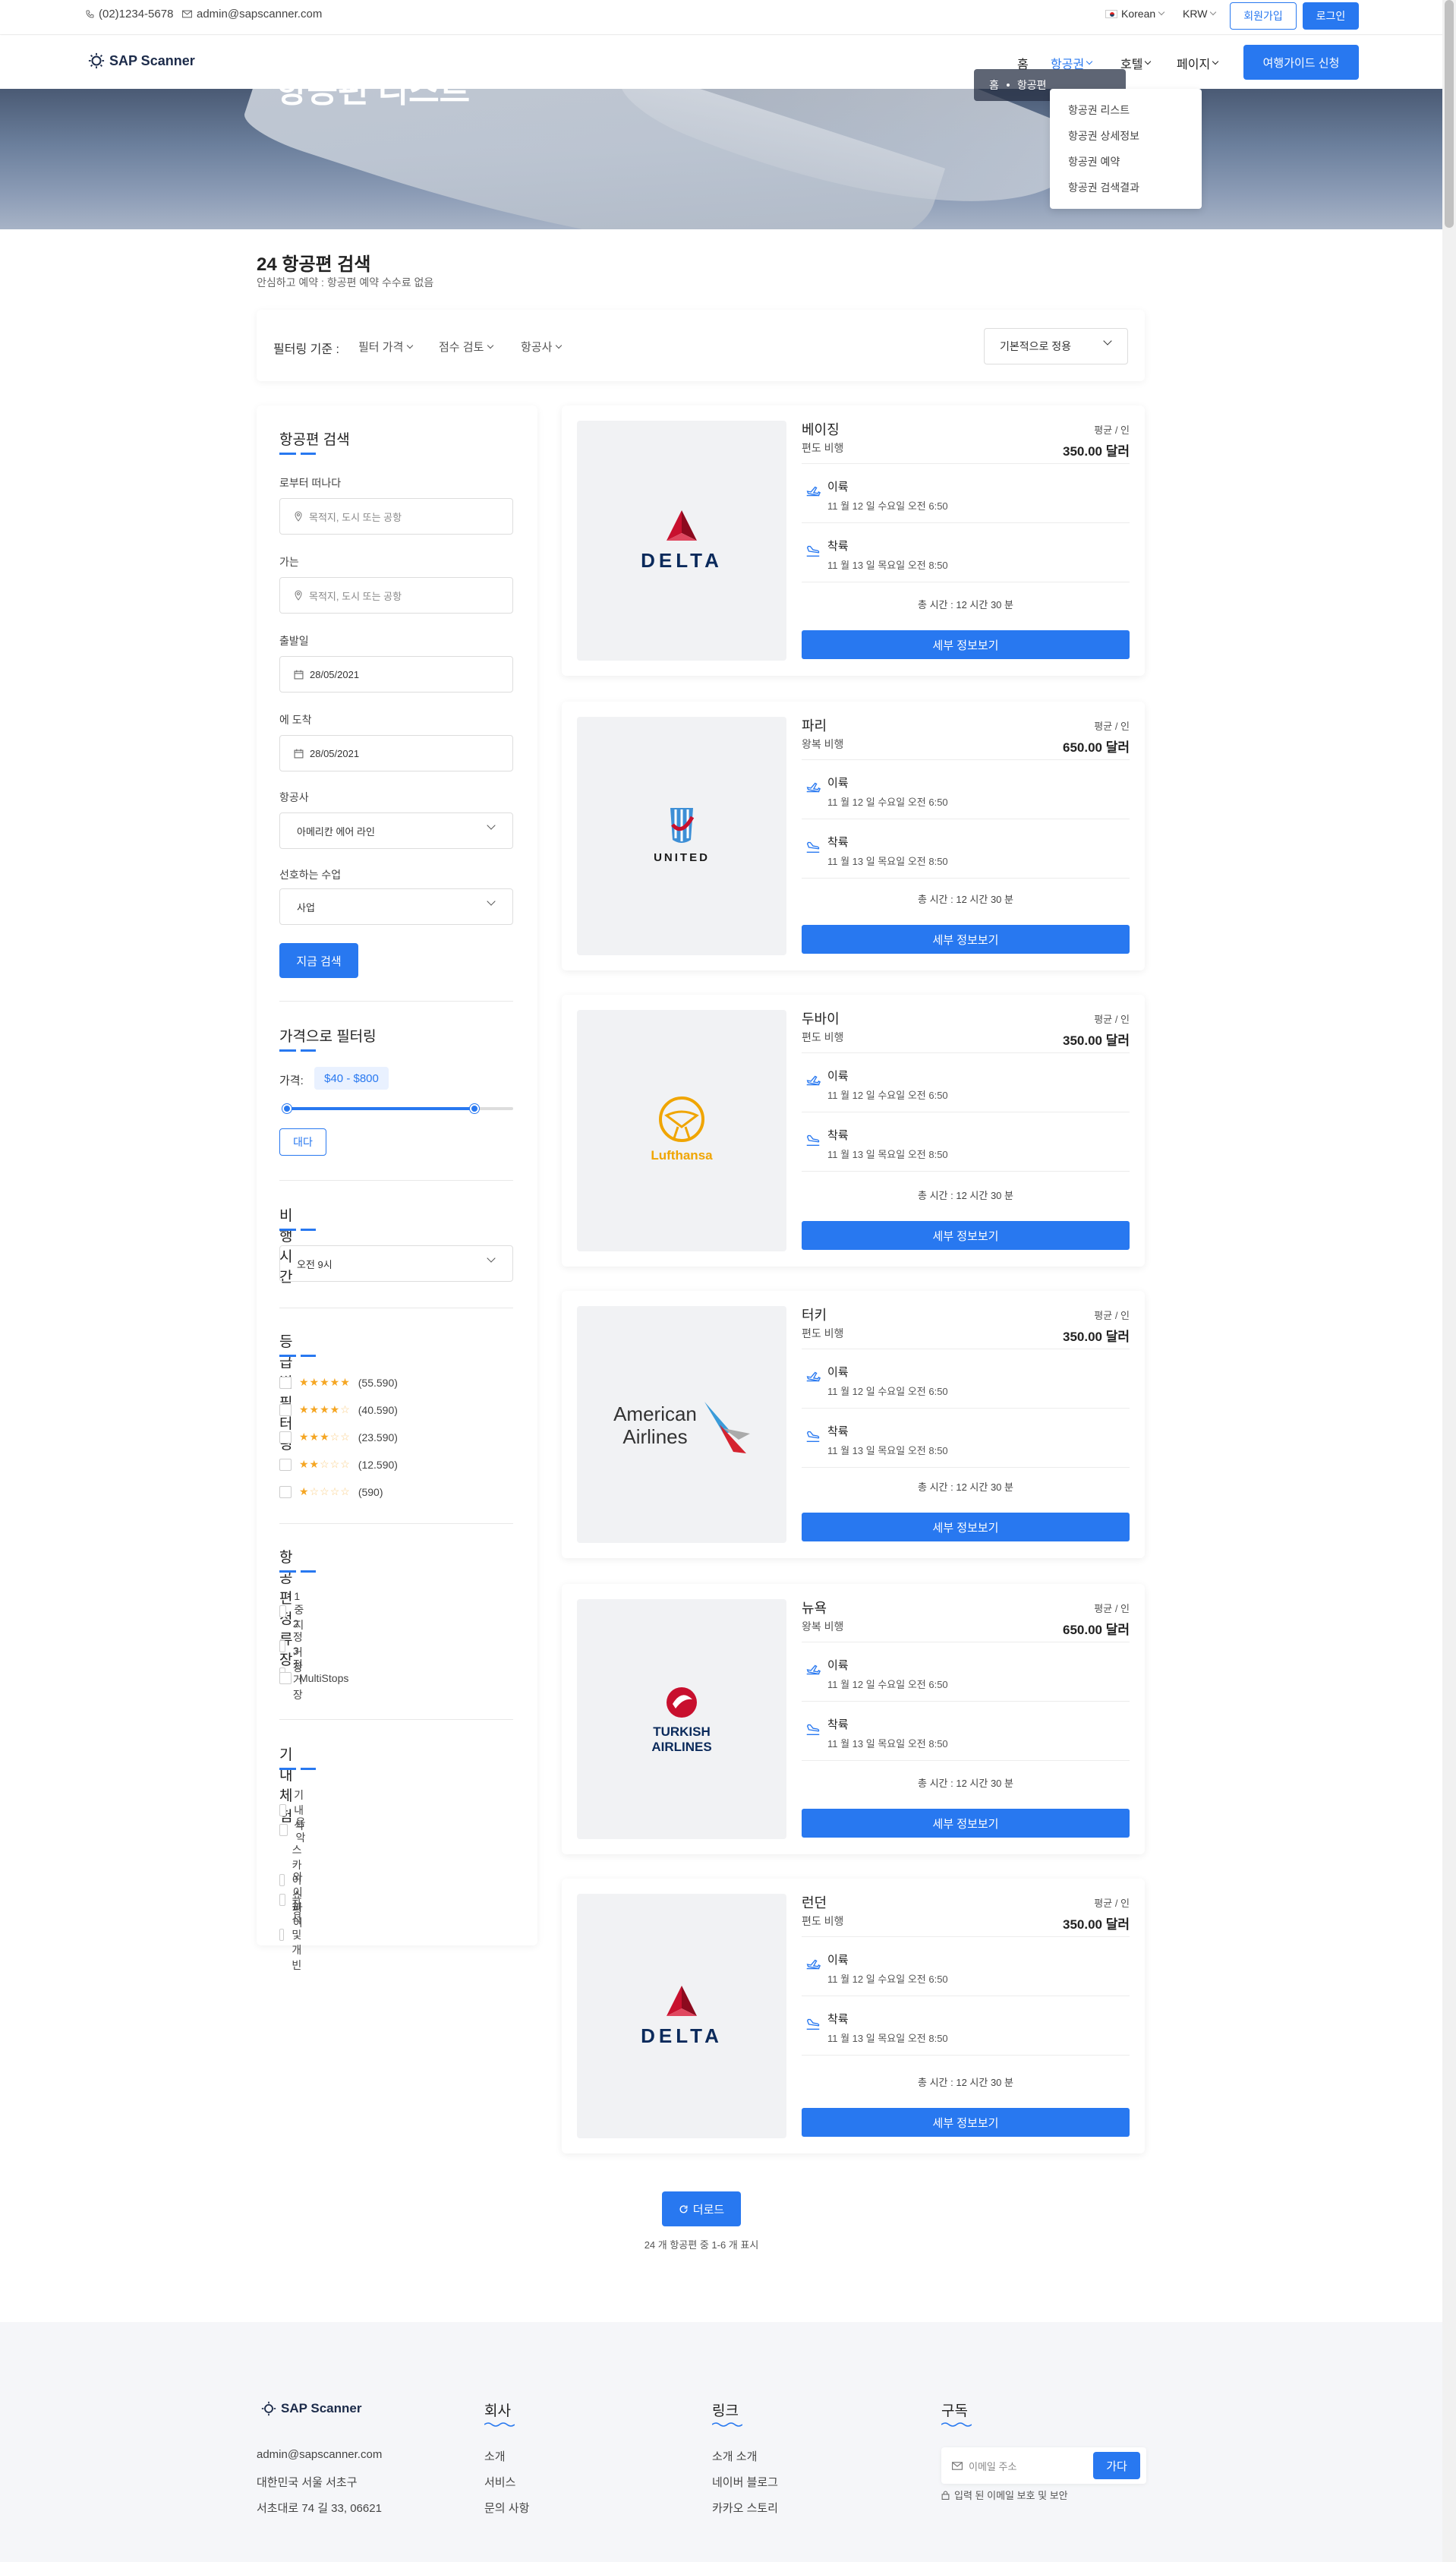 This screenshot has height=2562, width=1456. I want to click on rating-option: ★☆☆☆☆ (590), so click(331, 1491).